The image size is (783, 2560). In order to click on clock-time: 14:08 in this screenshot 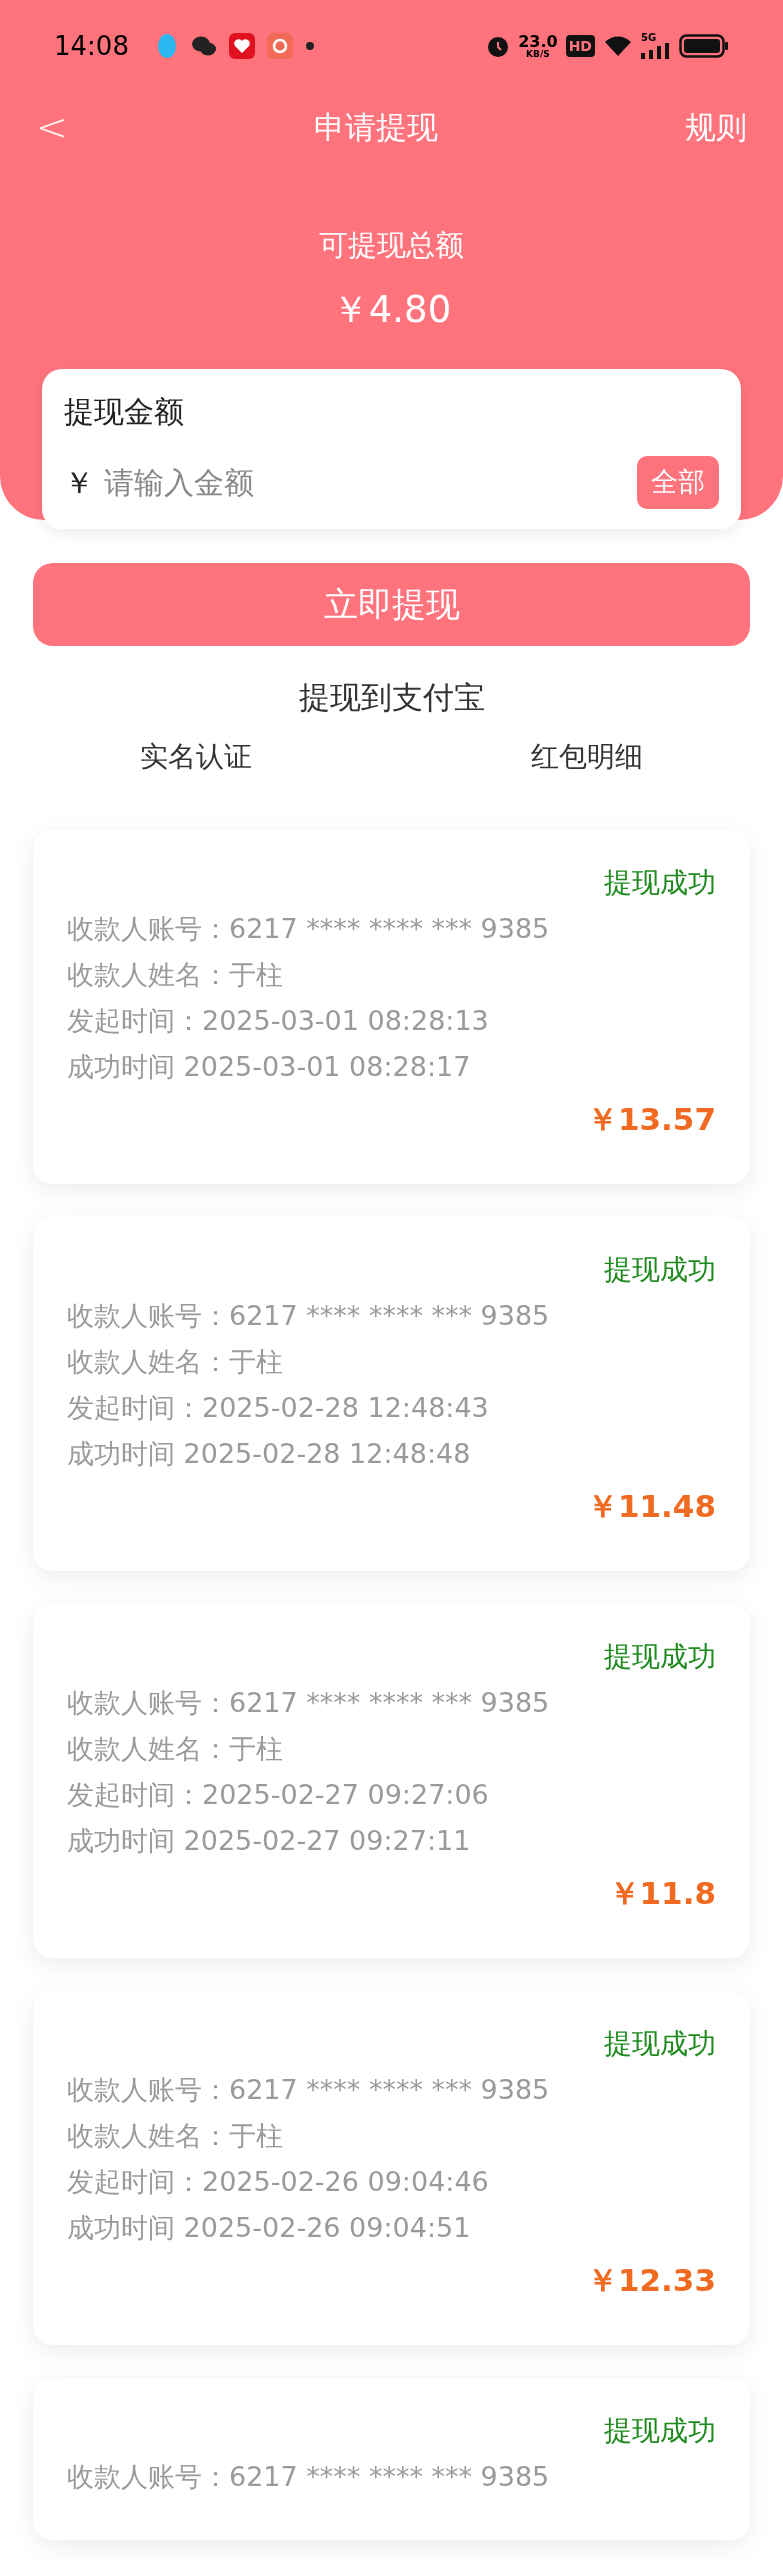, I will do `click(91, 46)`.